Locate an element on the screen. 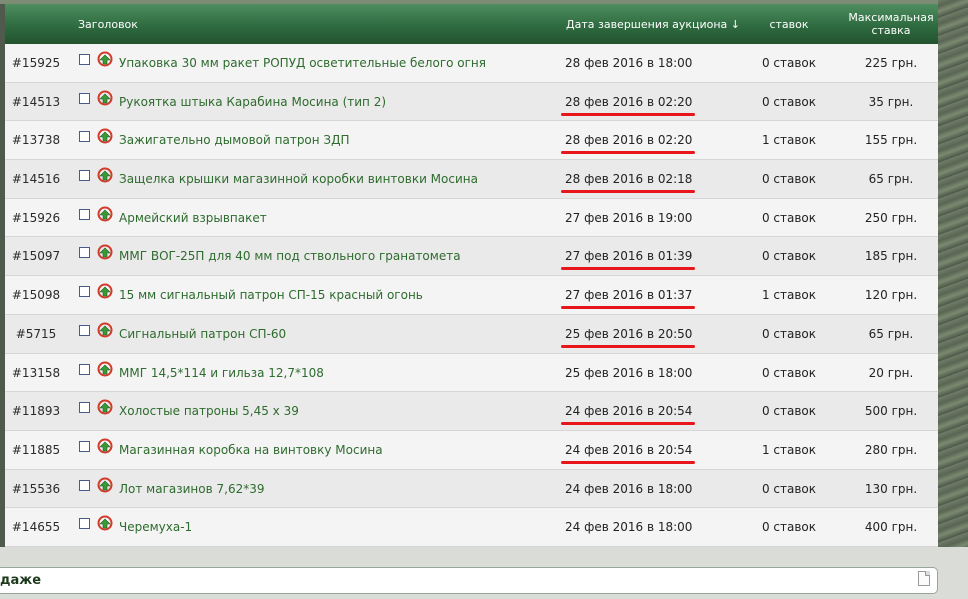 The image size is (968, 599). lot-title-link: Лот магазинов 7,62*39 is located at coordinates (191, 489).